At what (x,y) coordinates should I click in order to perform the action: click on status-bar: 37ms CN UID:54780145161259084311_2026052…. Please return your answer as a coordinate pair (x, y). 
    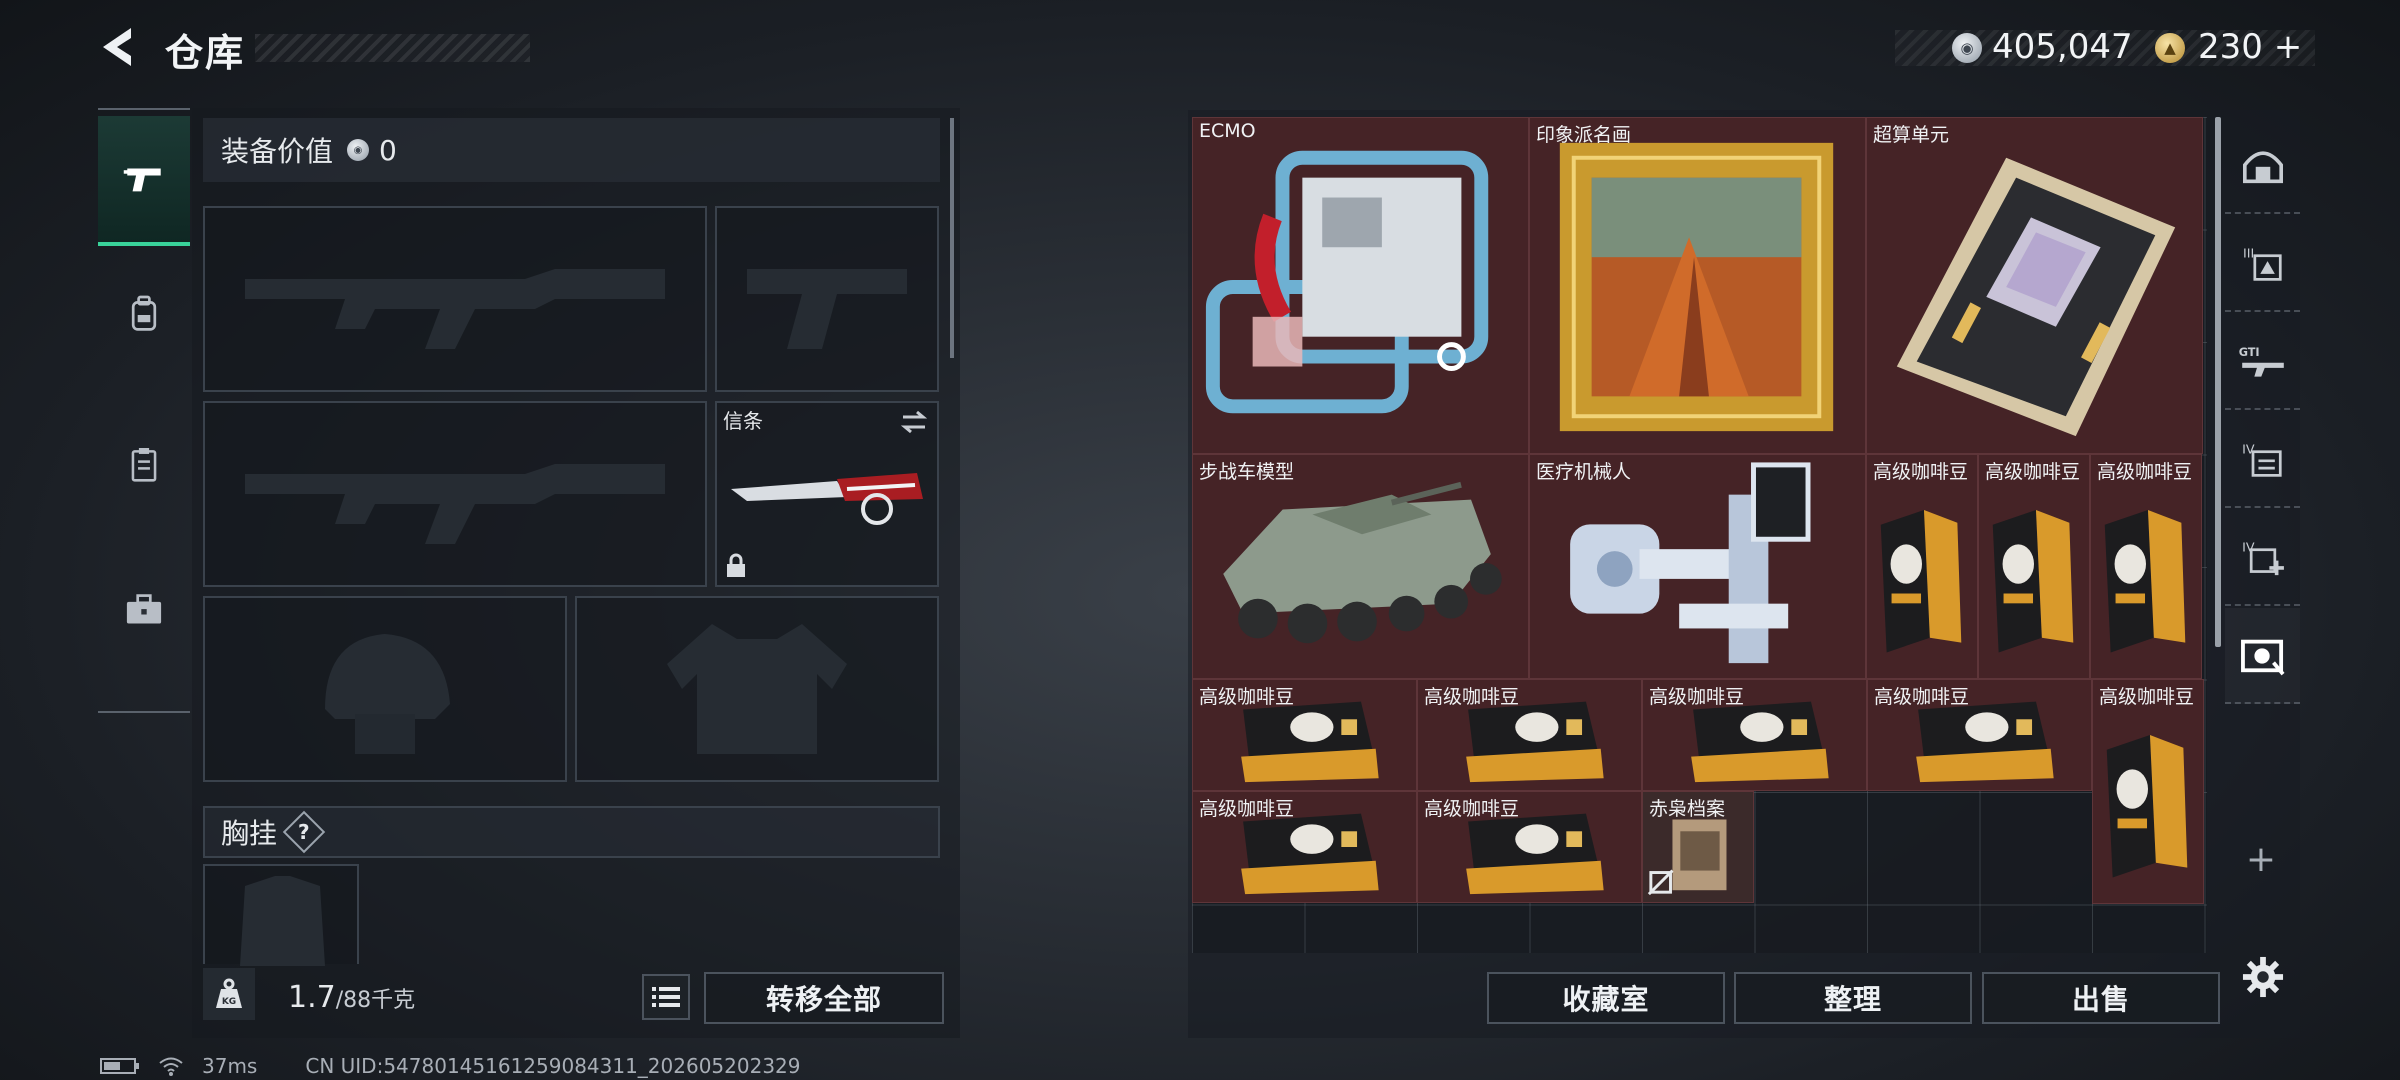
    Looking at the image, I should click on (450, 1066).